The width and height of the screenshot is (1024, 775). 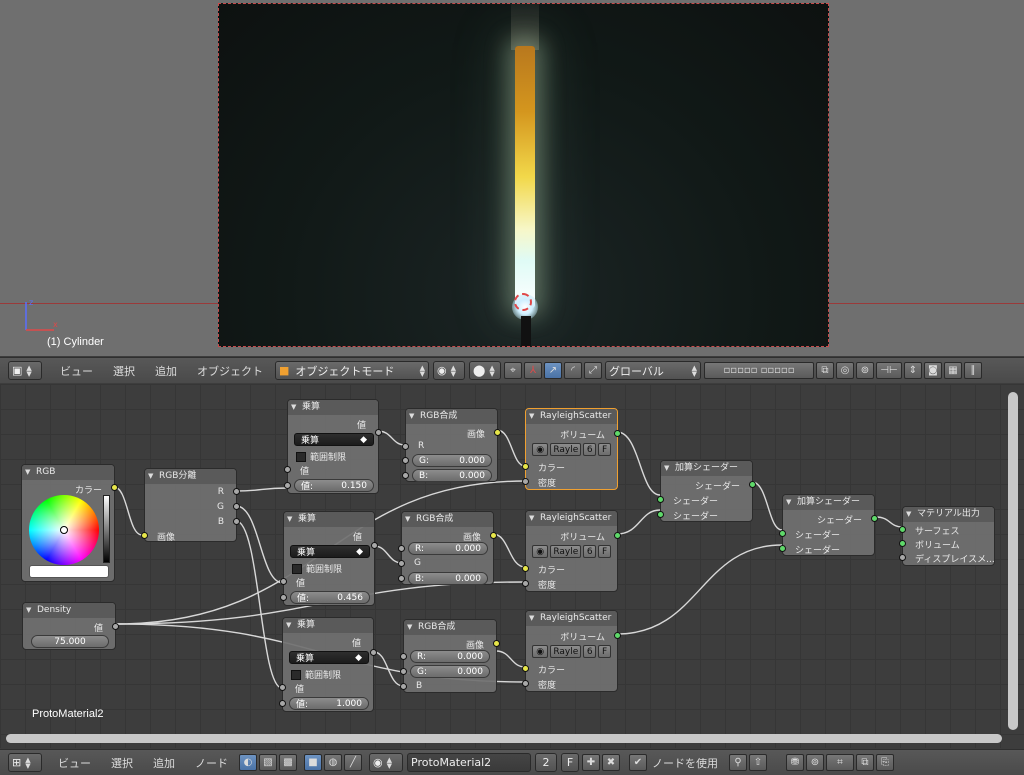 What do you see at coordinates (330, 597) in the screenshot?
I see `value-field: 値: 0.456` at bounding box center [330, 597].